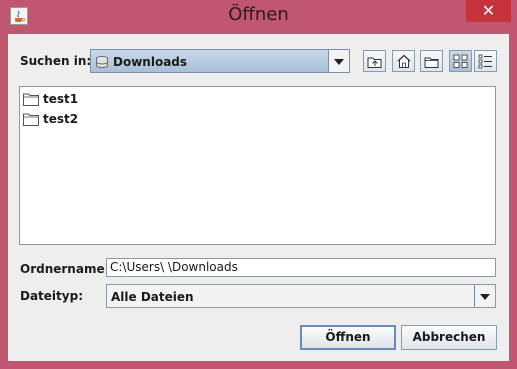 Image resolution: width=517 pixels, height=369 pixels. I want to click on list-view-icon, so click(460, 61).